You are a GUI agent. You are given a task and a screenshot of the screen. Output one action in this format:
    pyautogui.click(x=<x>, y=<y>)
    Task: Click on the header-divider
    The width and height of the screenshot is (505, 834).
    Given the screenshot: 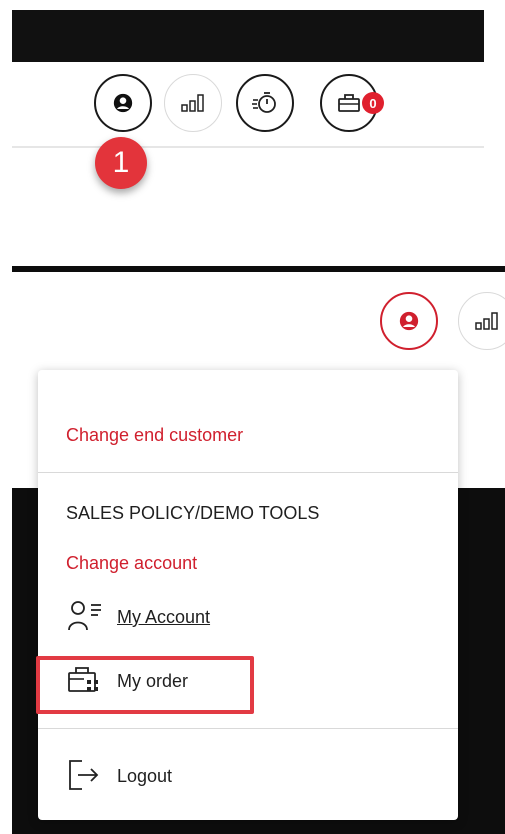 What is the action you would take?
    pyautogui.click(x=248, y=147)
    